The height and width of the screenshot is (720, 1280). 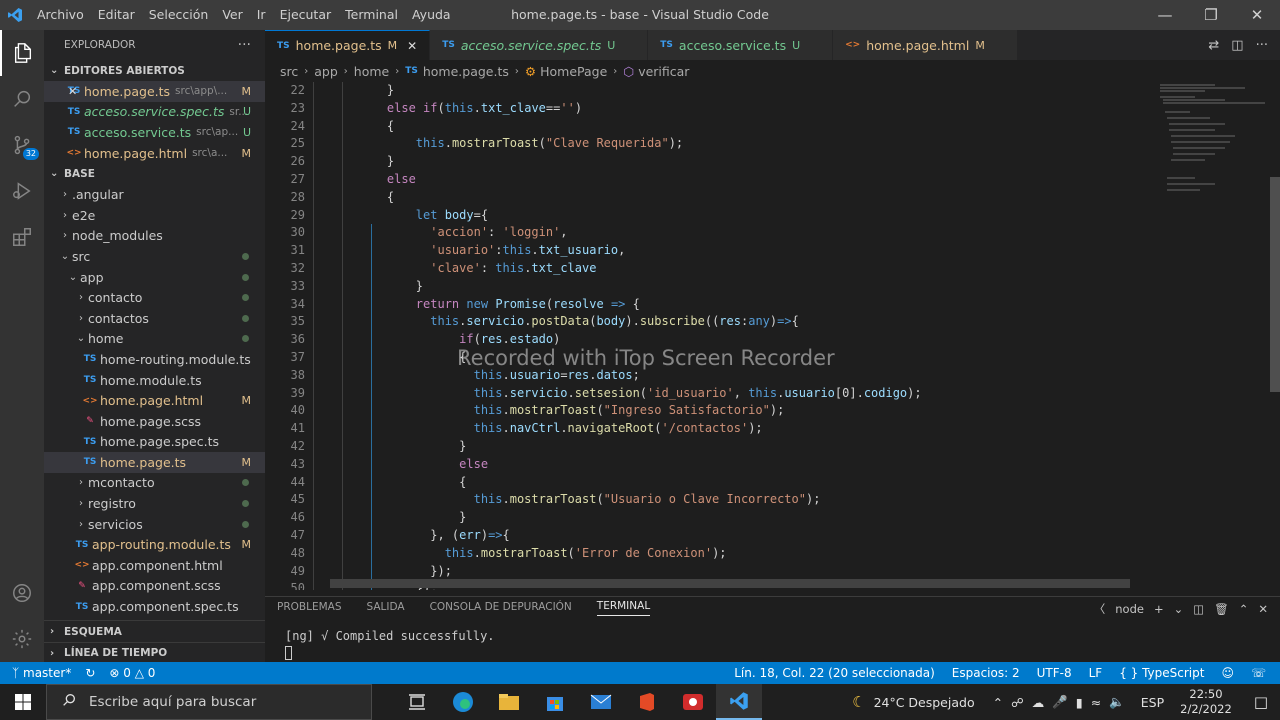 What do you see at coordinates (986, 673) in the screenshot?
I see `indent-status: Espacios: 2` at bounding box center [986, 673].